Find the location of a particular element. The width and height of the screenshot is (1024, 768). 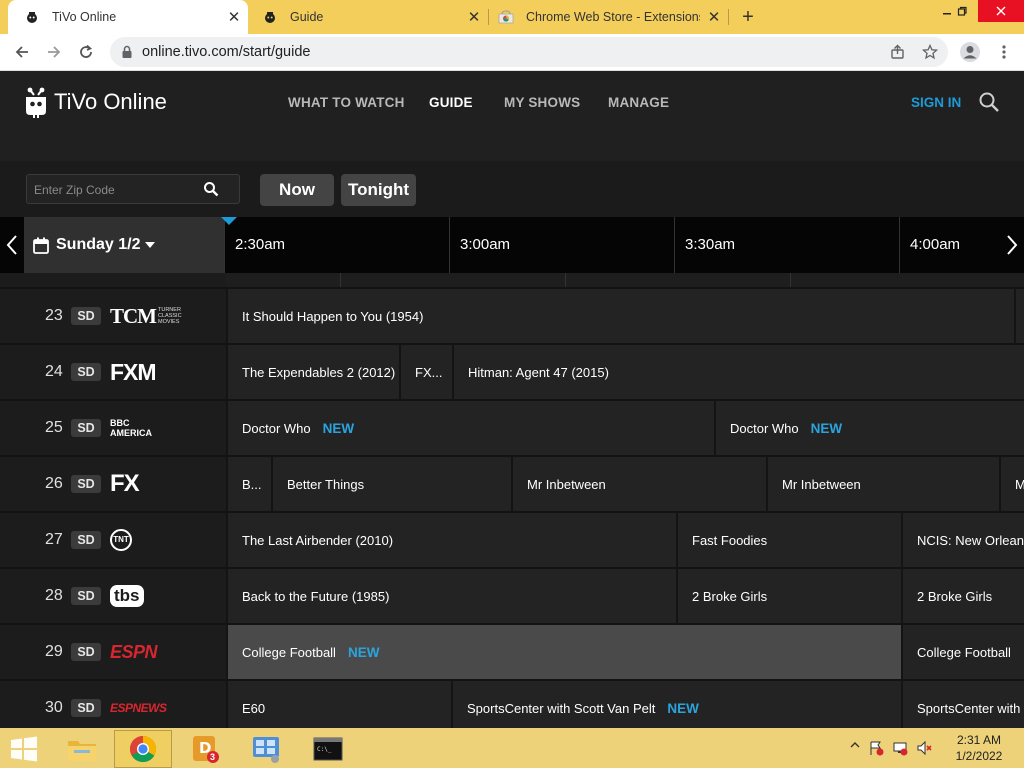

program-cell: Hitman: Agent 47 (2015) is located at coordinates (738, 372).